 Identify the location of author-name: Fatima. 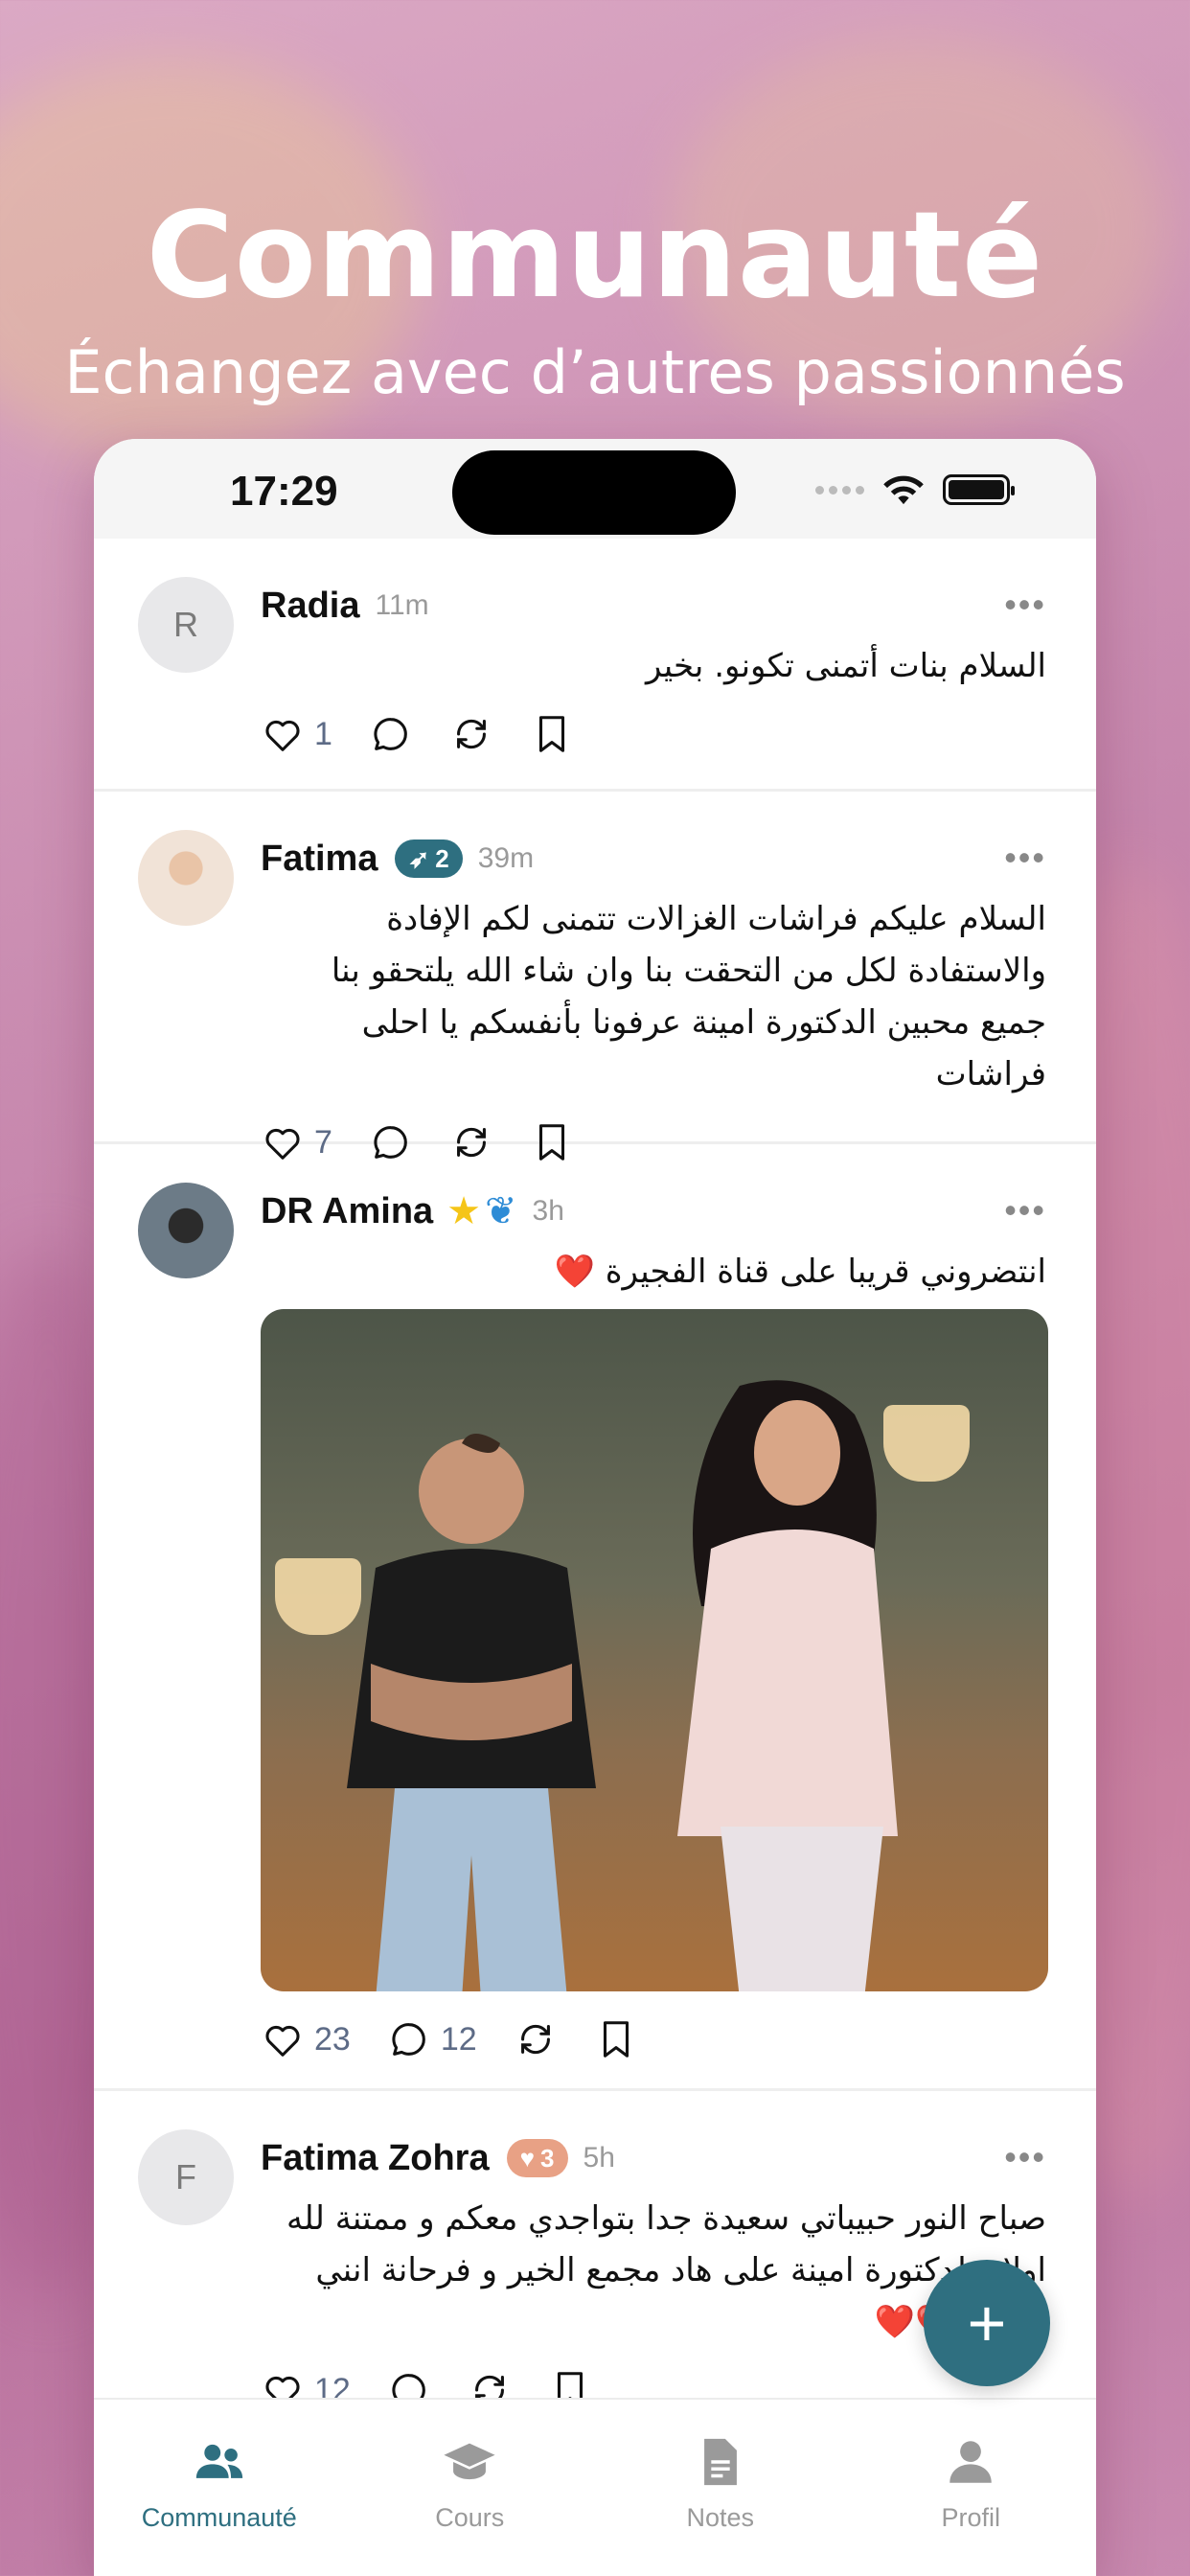
(319, 859).